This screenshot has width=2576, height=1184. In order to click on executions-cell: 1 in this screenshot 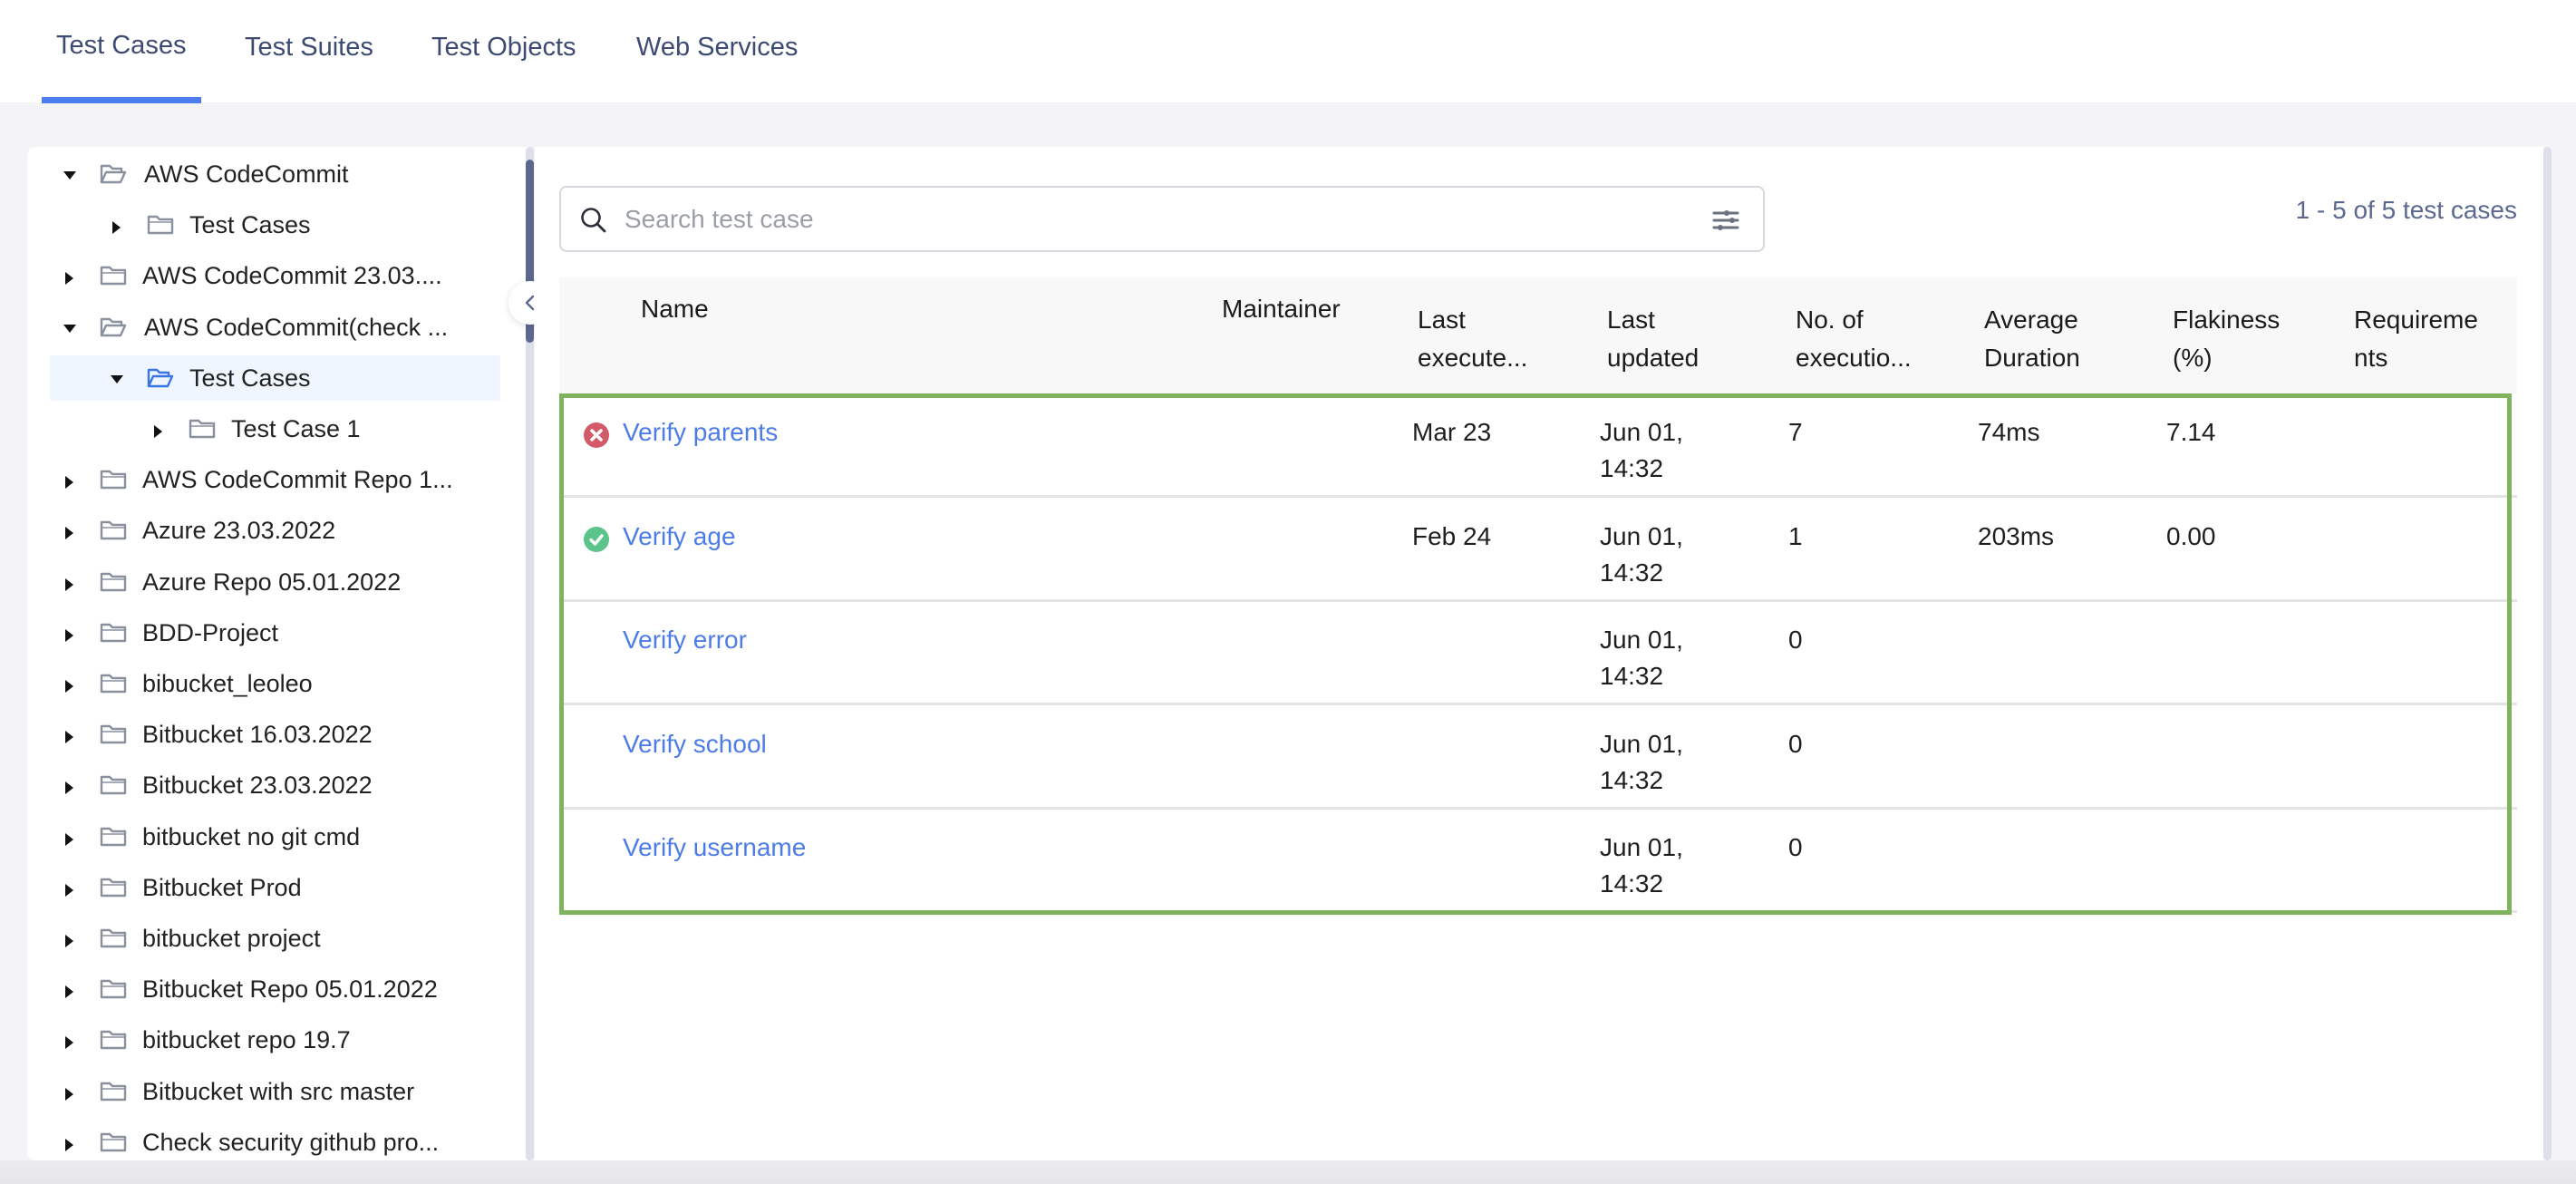, I will do `click(1795, 535)`.